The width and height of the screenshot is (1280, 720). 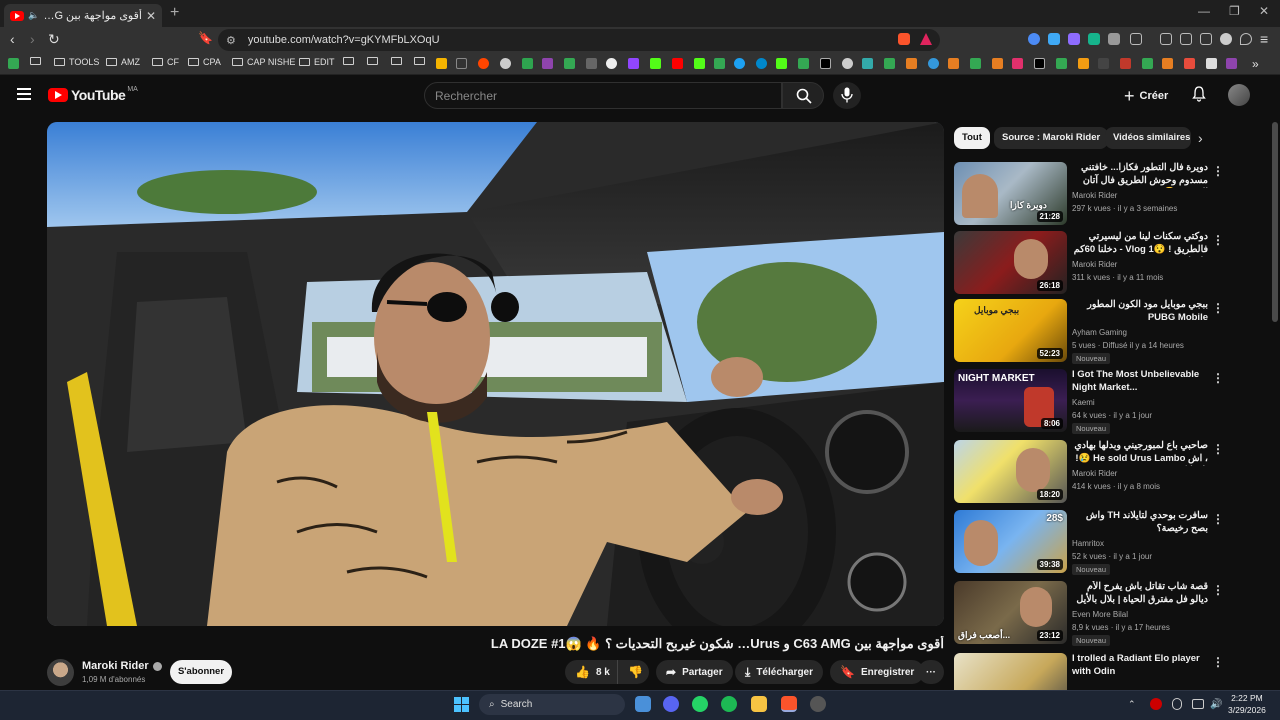 What do you see at coordinates (700, 704) in the screenshot?
I see `whatsapp-icon` at bounding box center [700, 704].